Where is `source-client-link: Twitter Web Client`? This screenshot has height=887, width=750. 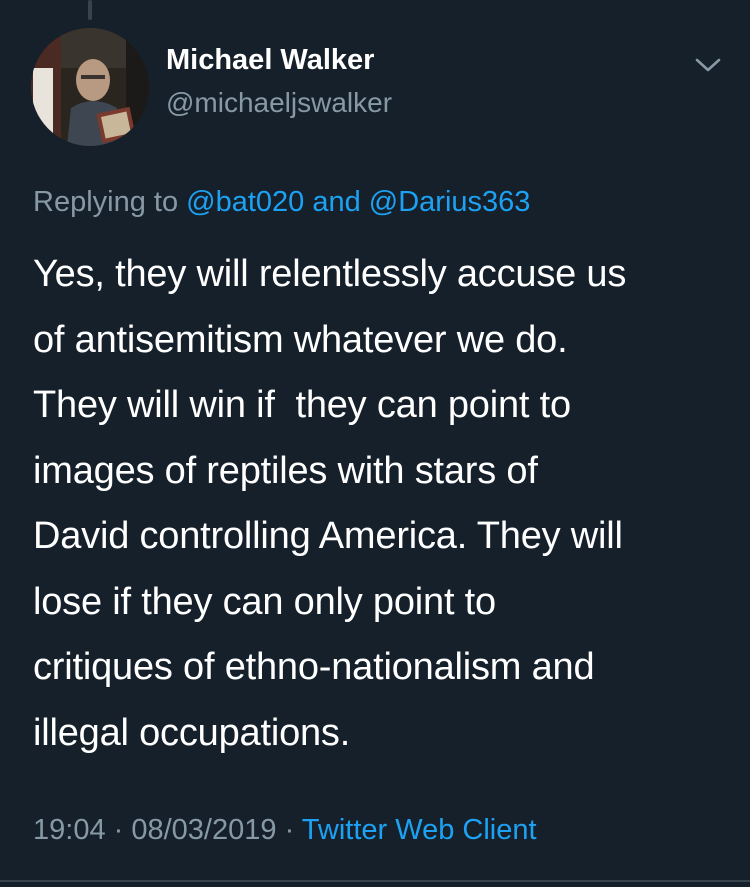
source-client-link: Twitter Web Client is located at coordinates (419, 830).